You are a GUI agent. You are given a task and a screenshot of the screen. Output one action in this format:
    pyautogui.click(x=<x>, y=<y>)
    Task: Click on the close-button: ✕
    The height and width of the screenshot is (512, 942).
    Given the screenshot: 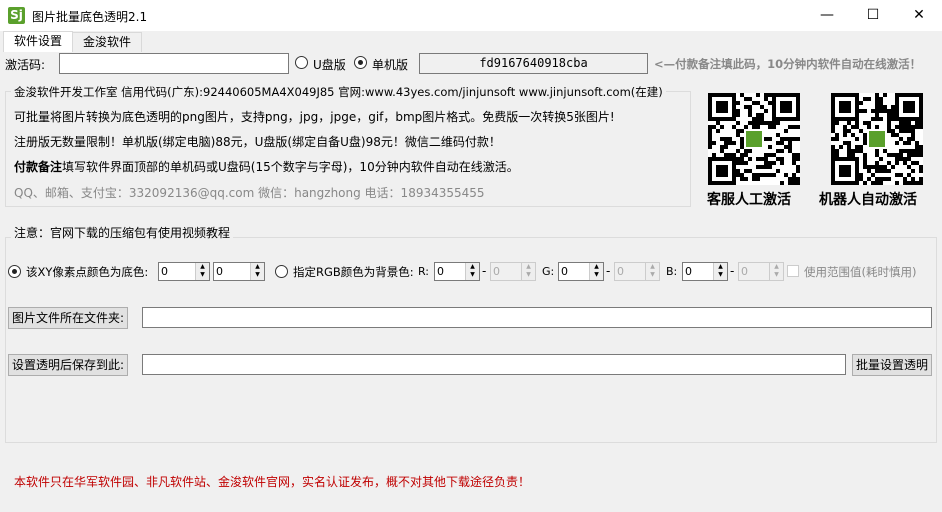 What is the action you would take?
    pyautogui.click(x=919, y=15)
    